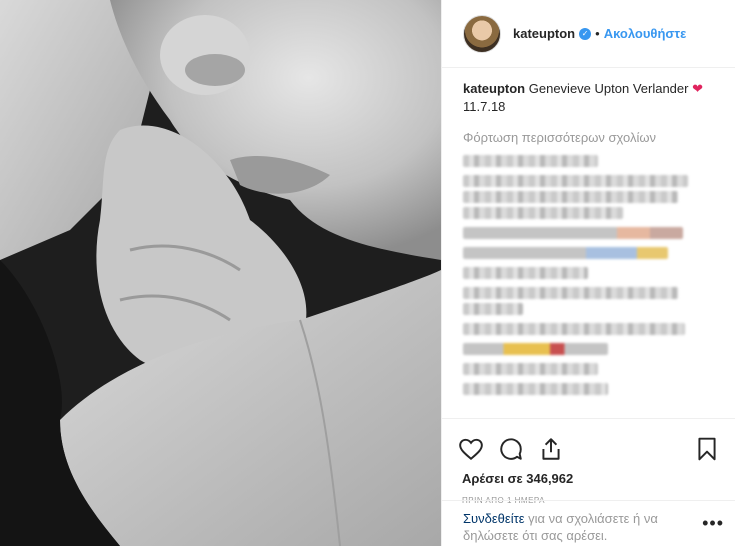 This screenshot has width=735, height=546. Describe the element at coordinates (494, 518) in the screenshot. I see `login-link: Συνδεθείτε` at that location.